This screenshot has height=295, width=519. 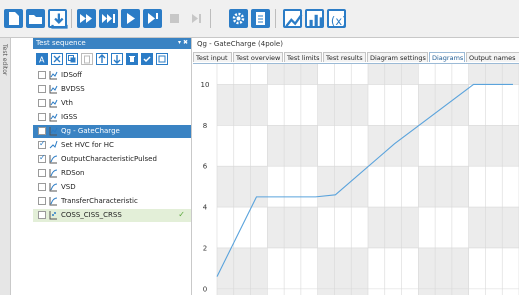 I want to click on tab-test-overview: Test overview, so click(x=258, y=57).